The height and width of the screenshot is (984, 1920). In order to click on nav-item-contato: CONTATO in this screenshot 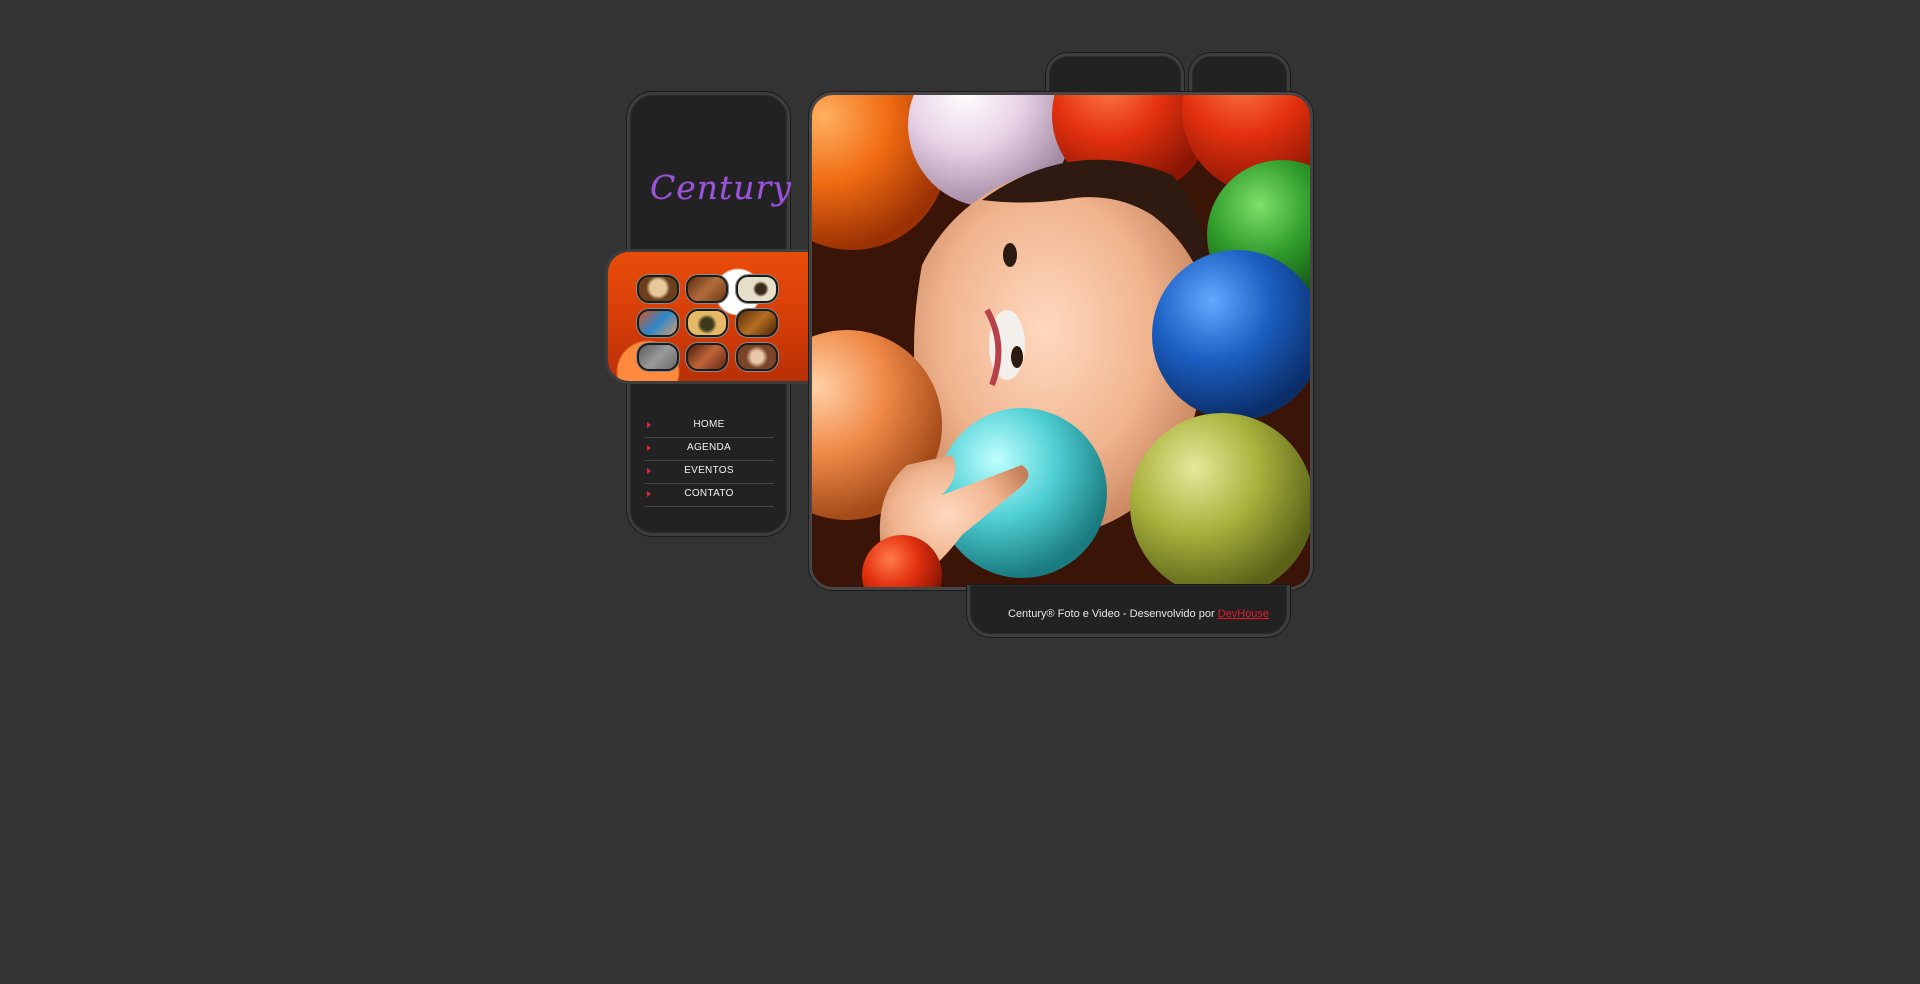, I will do `click(709, 495)`.